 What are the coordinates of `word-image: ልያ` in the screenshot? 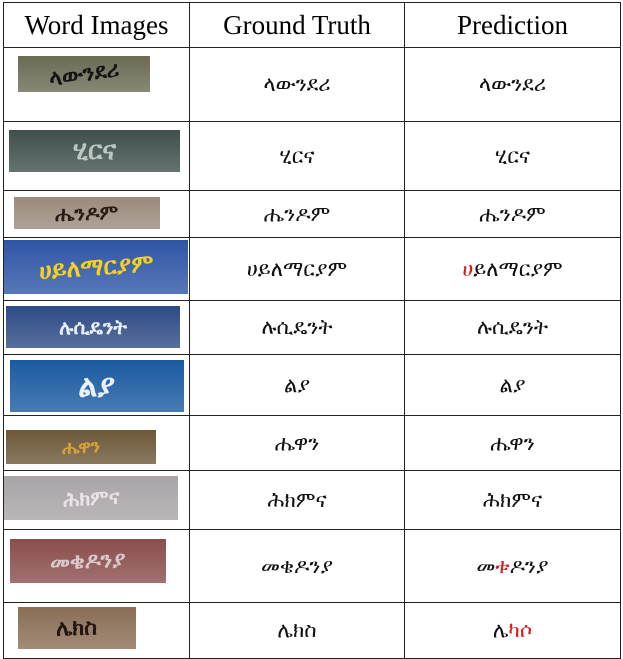 It's located at (97, 386).